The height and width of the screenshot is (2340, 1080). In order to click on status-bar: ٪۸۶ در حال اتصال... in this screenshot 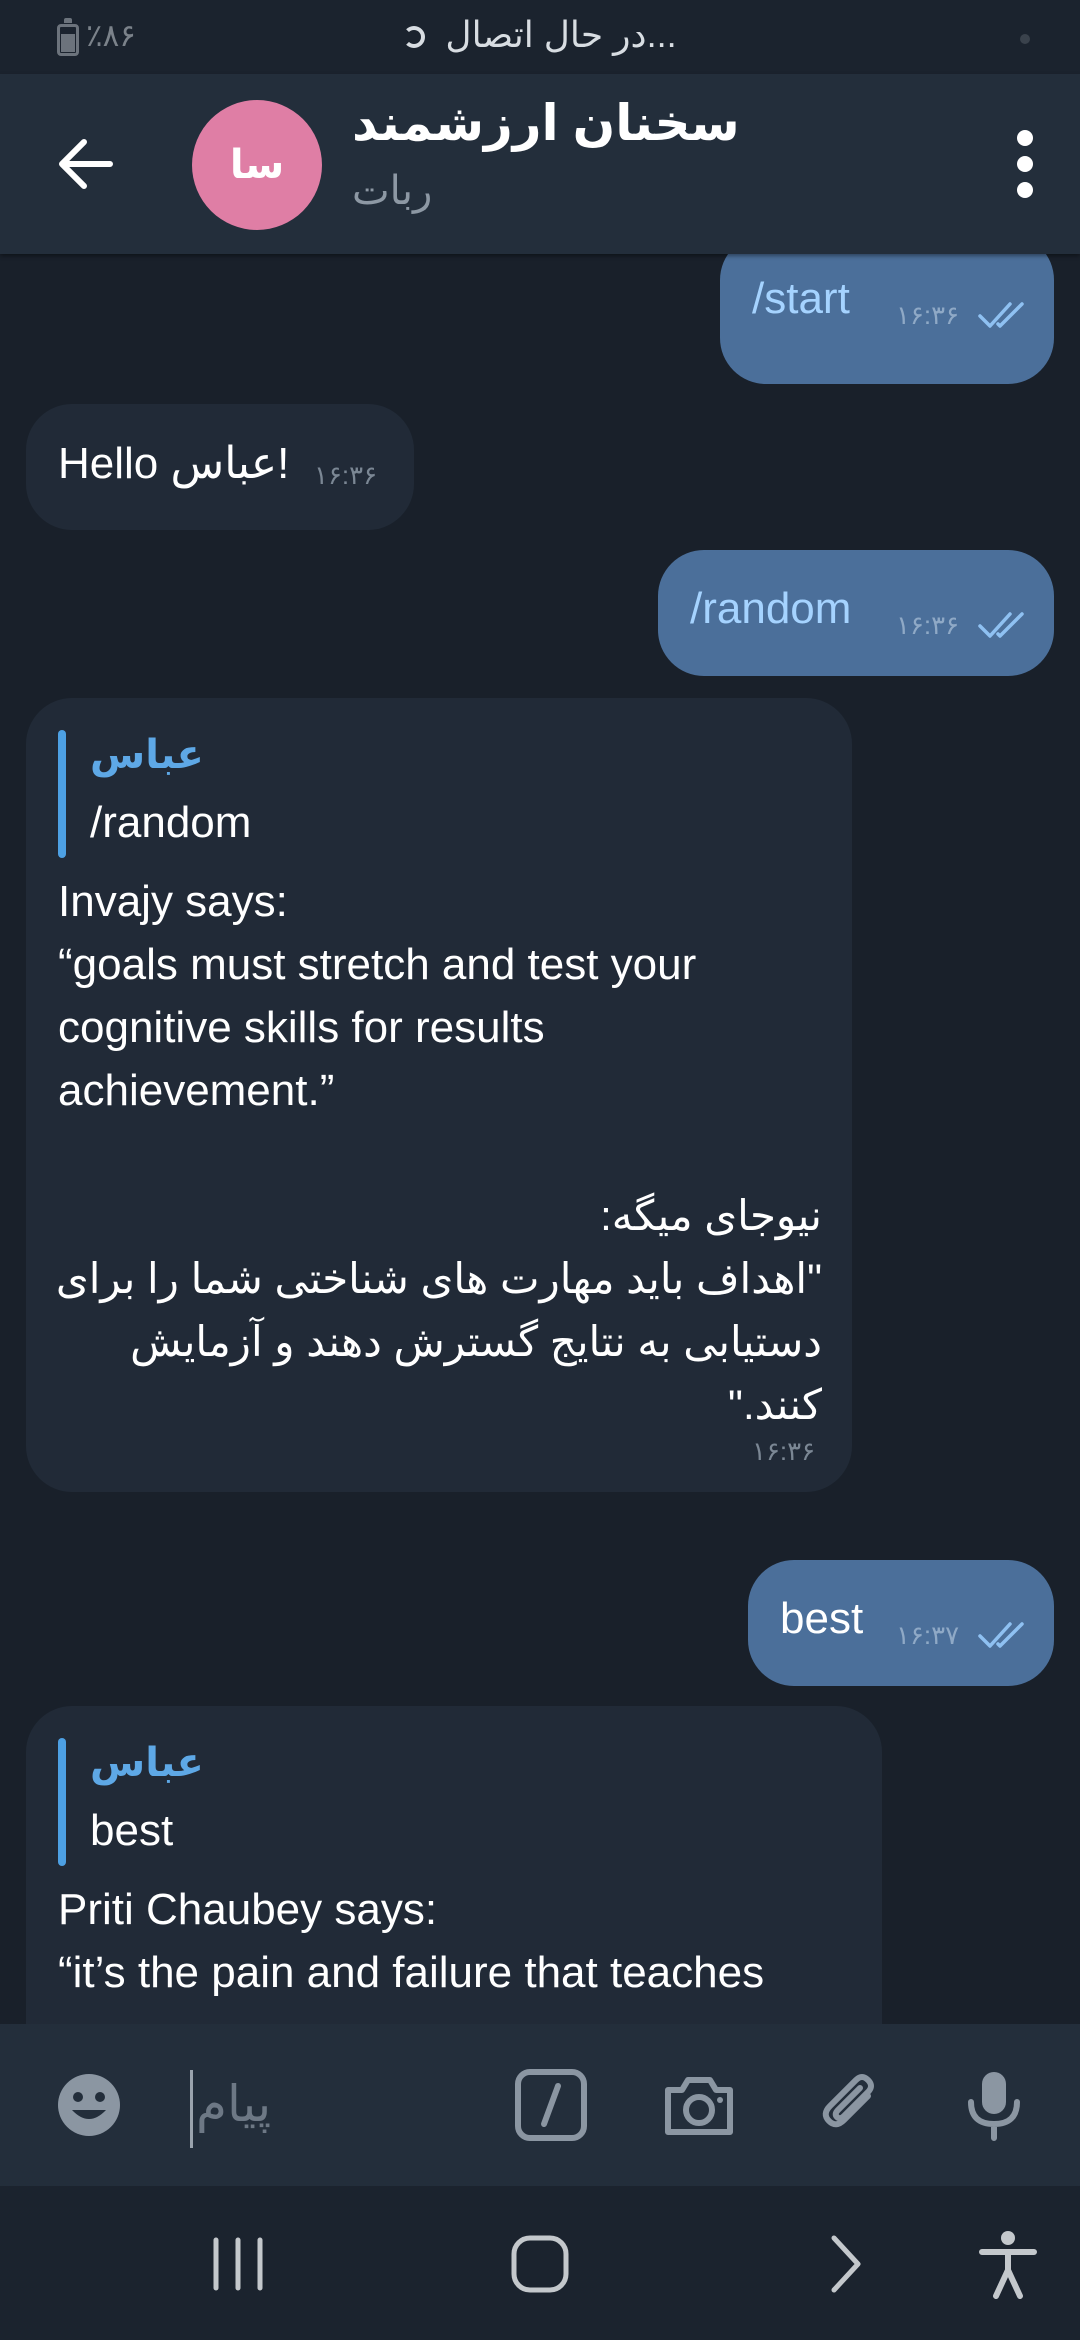, I will do `click(540, 37)`.